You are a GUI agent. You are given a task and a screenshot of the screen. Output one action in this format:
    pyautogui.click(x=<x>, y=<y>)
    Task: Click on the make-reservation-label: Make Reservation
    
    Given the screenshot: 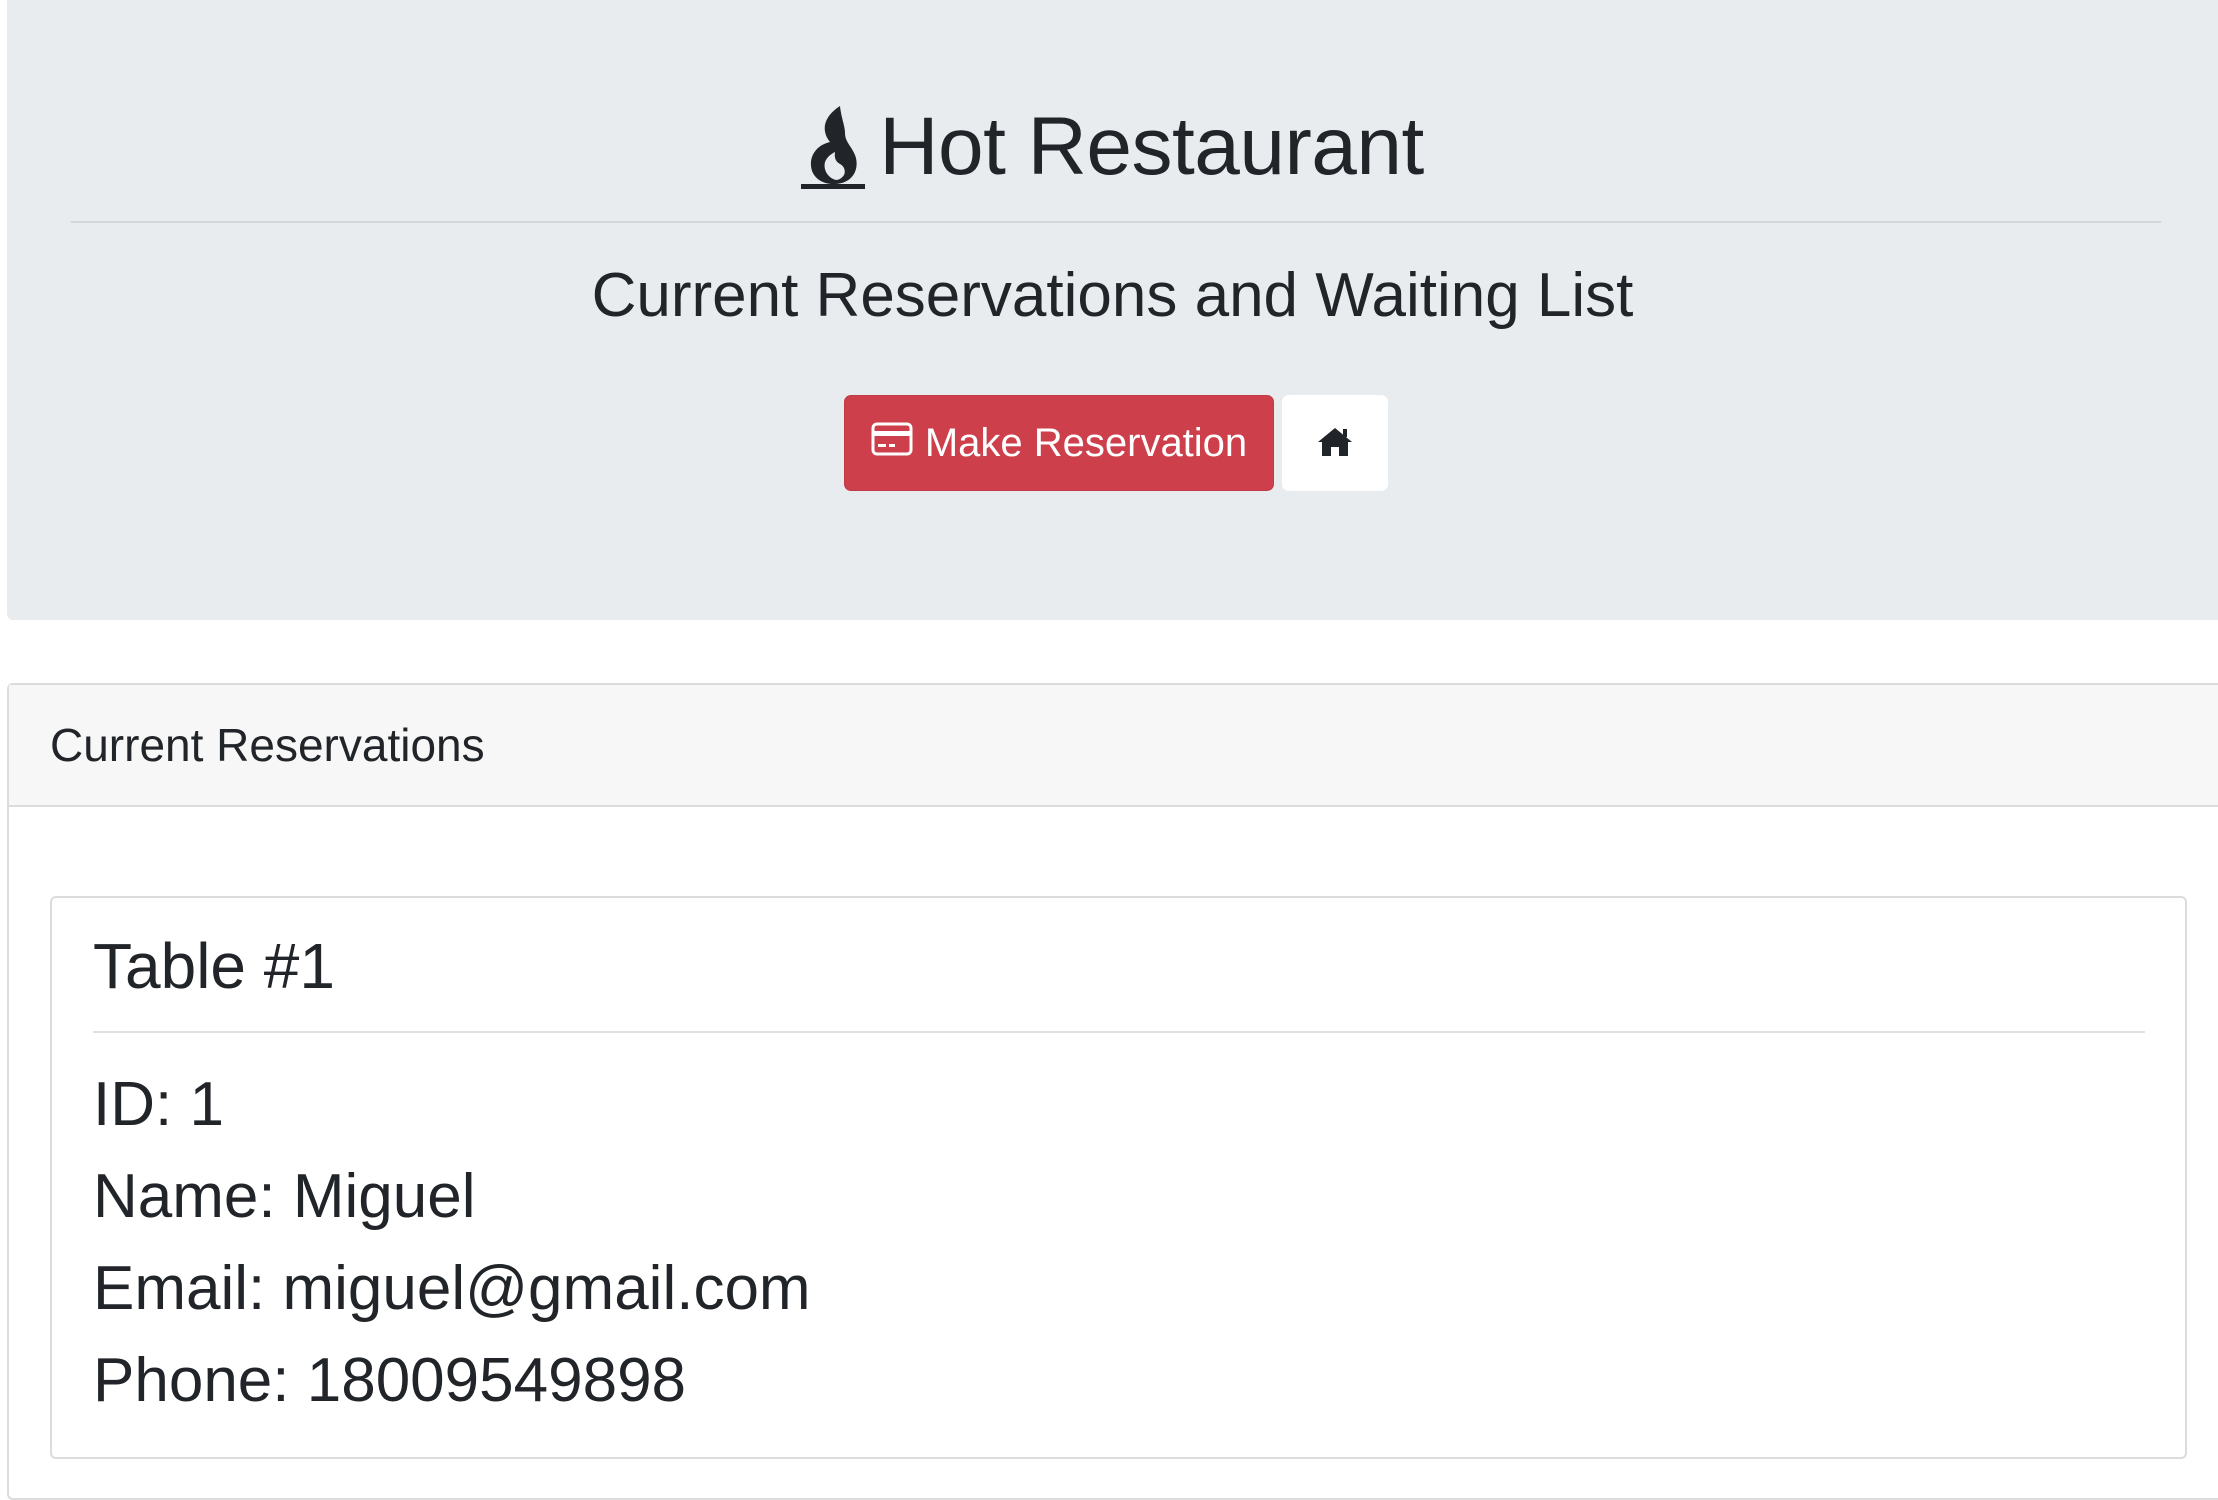 What is the action you would take?
    pyautogui.click(x=1086, y=442)
    